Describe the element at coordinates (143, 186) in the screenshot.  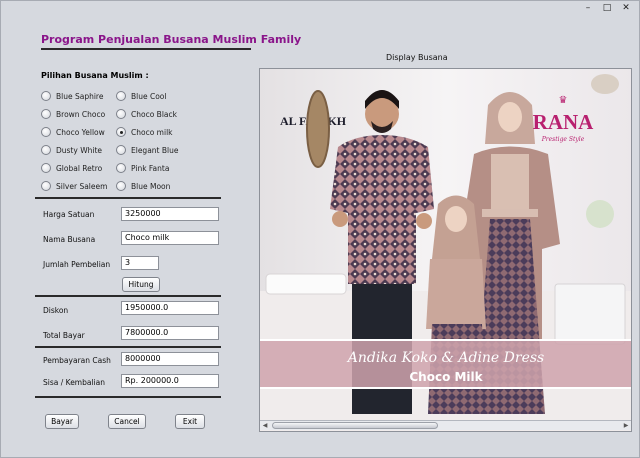
I see `radio-blue-moon: Blue Moon` at that location.